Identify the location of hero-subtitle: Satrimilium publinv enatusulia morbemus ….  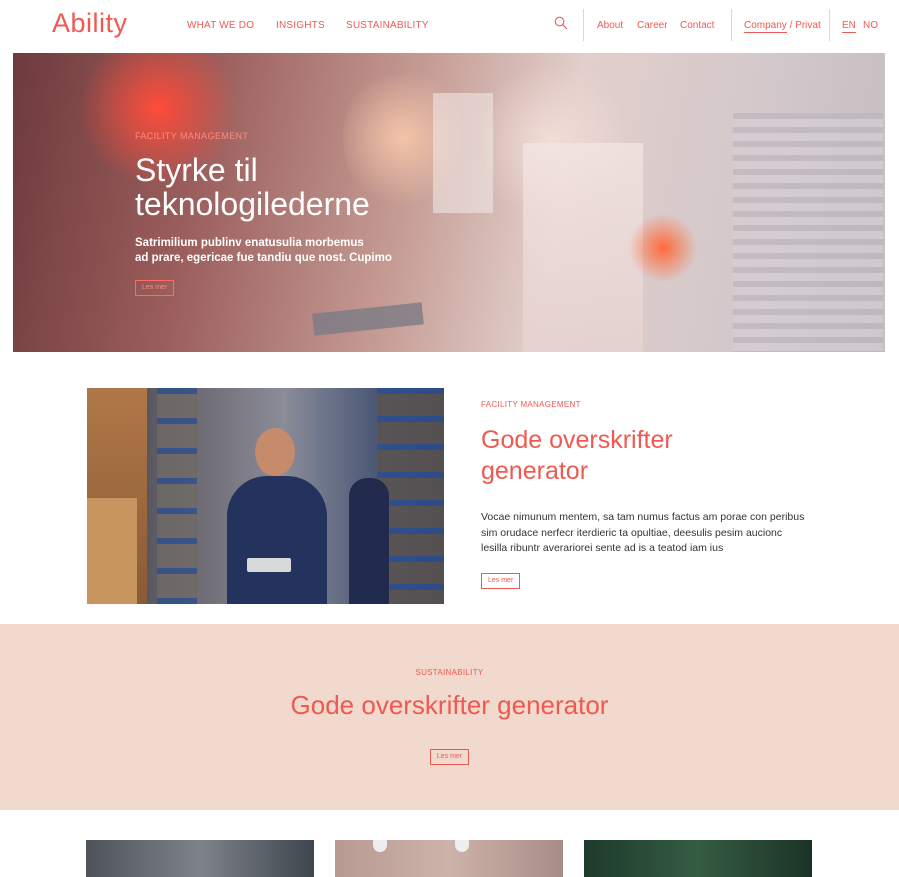
(305, 251).